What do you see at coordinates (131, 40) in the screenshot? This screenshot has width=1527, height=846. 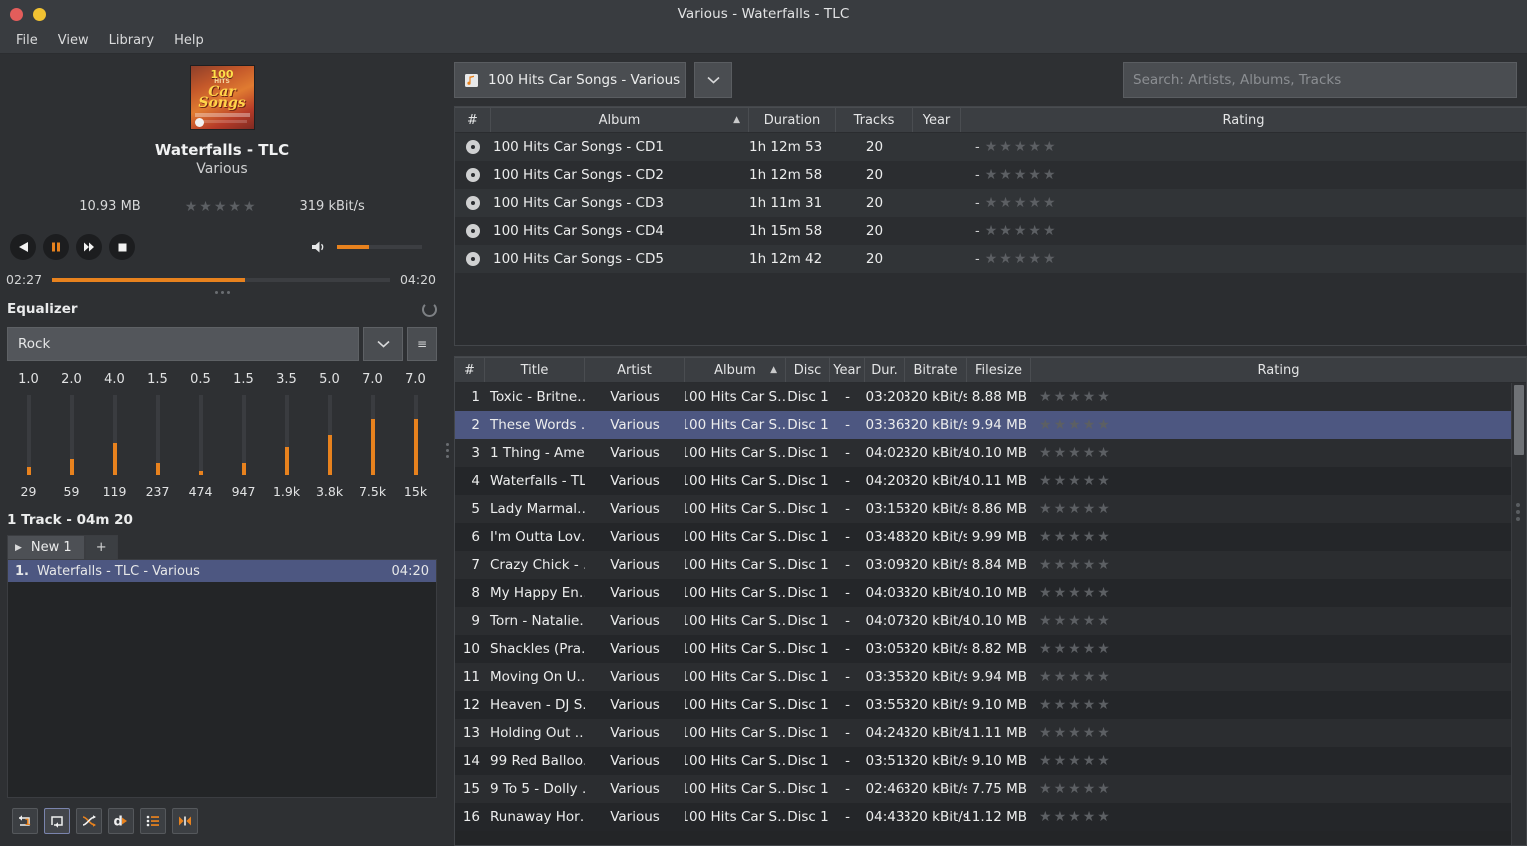 I see `menu-item-library: Library` at bounding box center [131, 40].